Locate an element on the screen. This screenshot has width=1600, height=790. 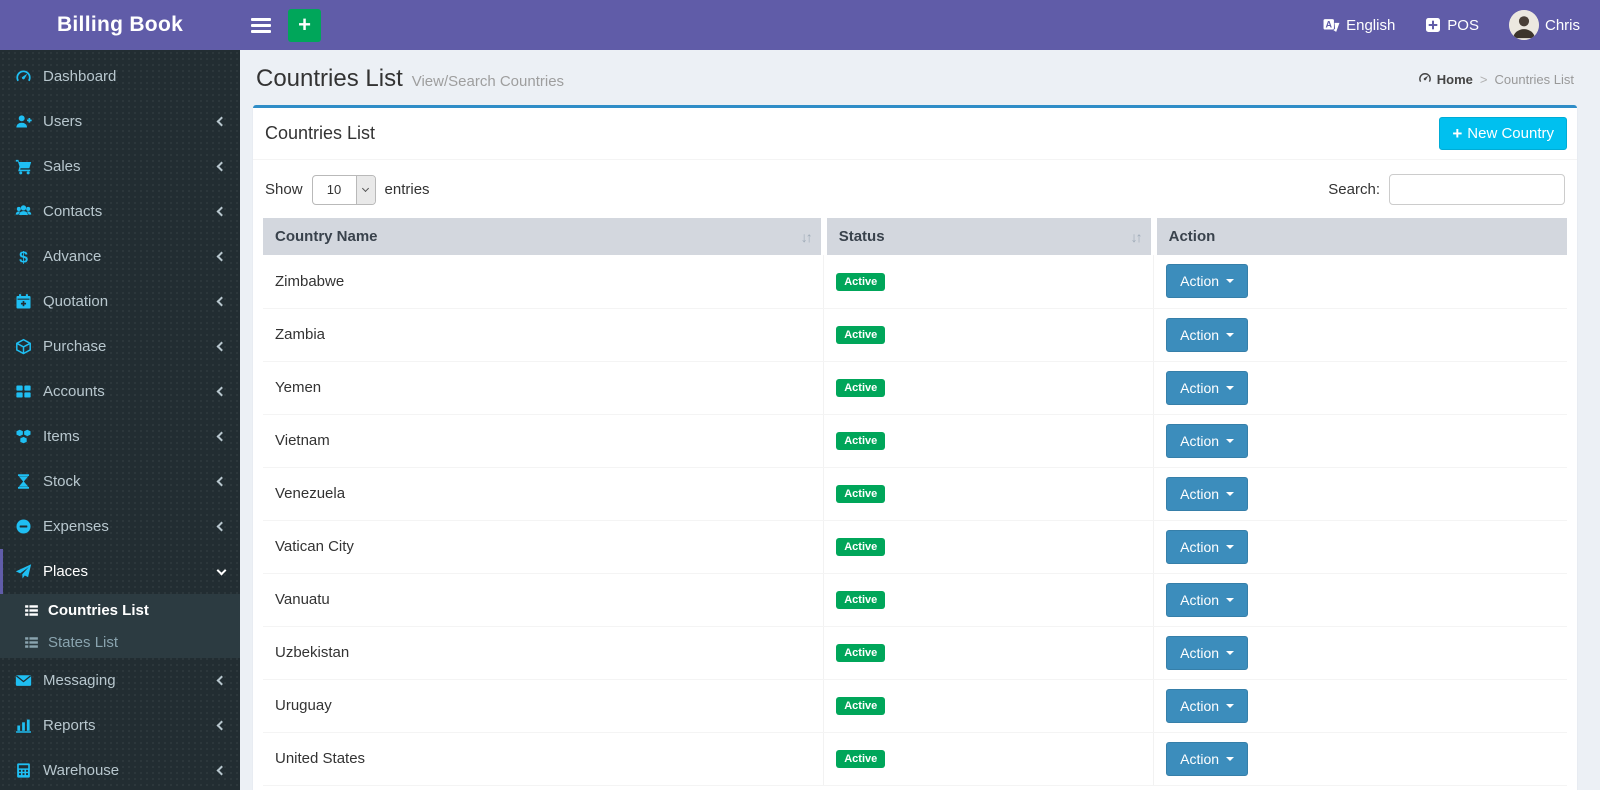
sidebar-item-warehouse: Warehouse is located at coordinates (120, 769).